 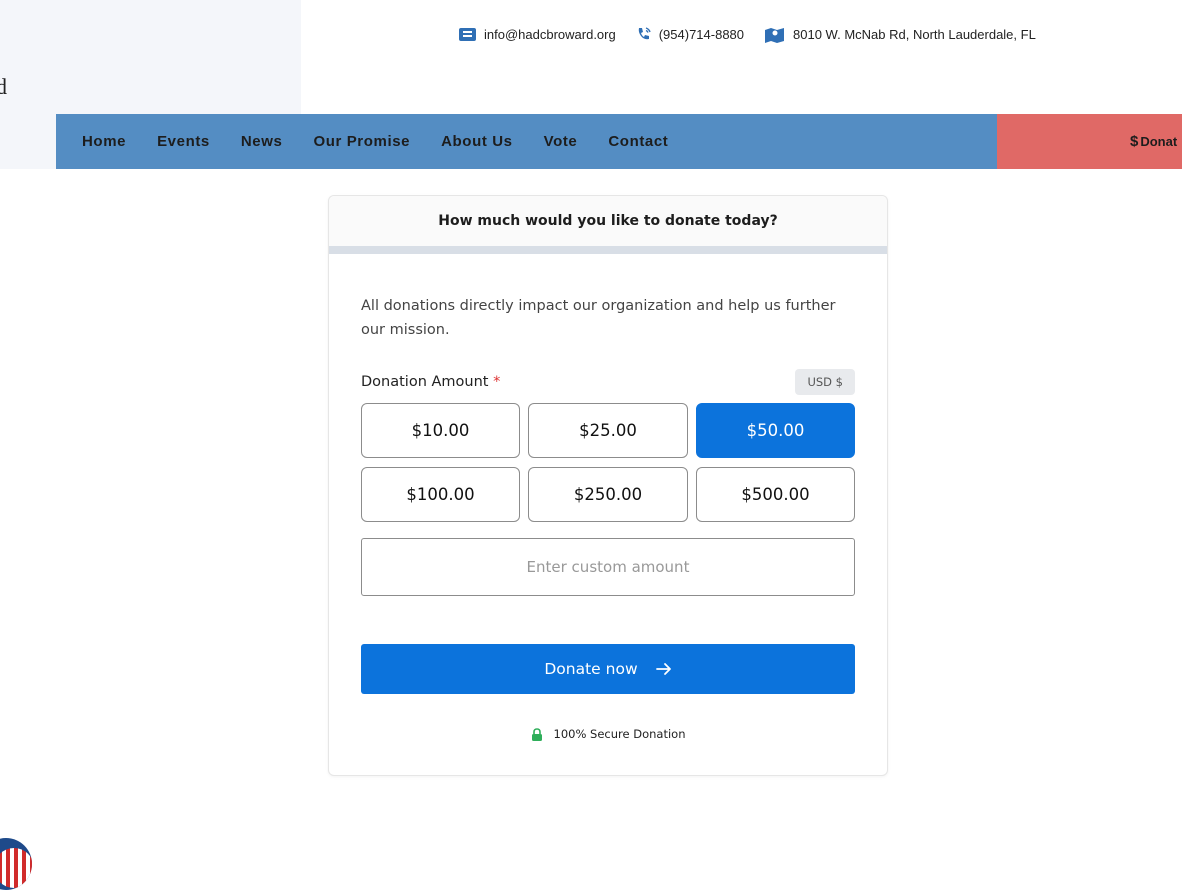 I want to click on donate-now-label: Donate now, so click(x=591, y=669).